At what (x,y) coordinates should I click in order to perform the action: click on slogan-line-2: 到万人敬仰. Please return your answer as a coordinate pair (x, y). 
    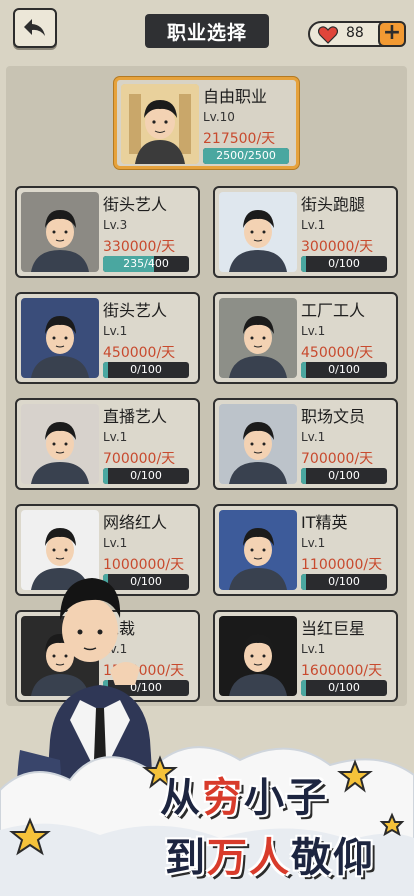
    Looking at the image, I should click on (270, 858).